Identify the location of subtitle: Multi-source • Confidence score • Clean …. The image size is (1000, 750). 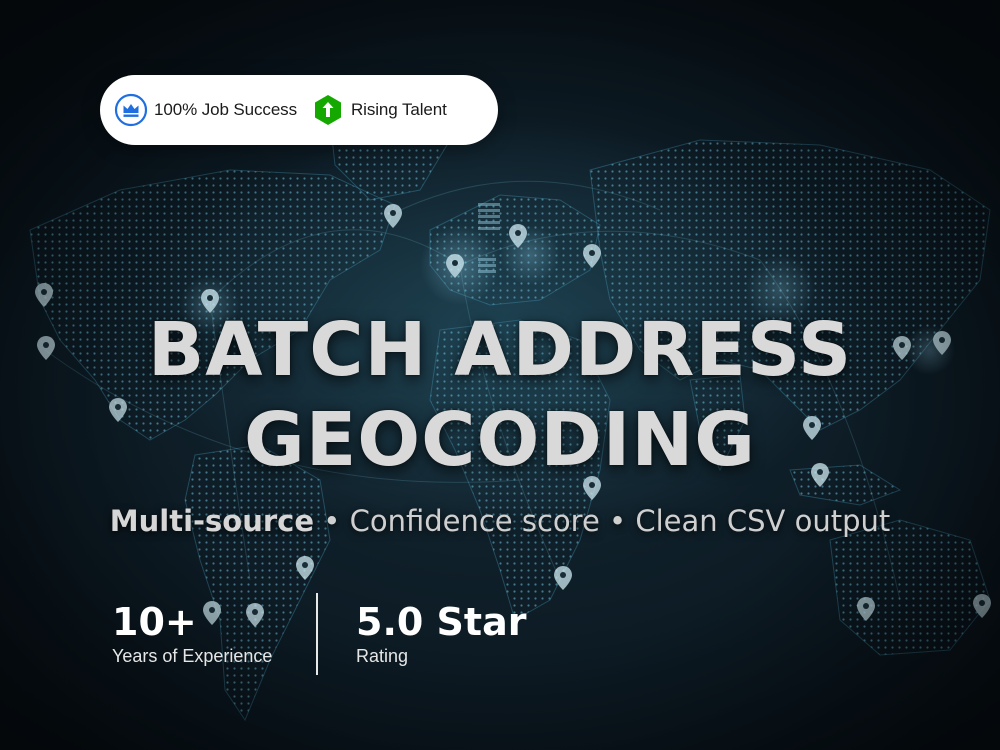
(500, 521).